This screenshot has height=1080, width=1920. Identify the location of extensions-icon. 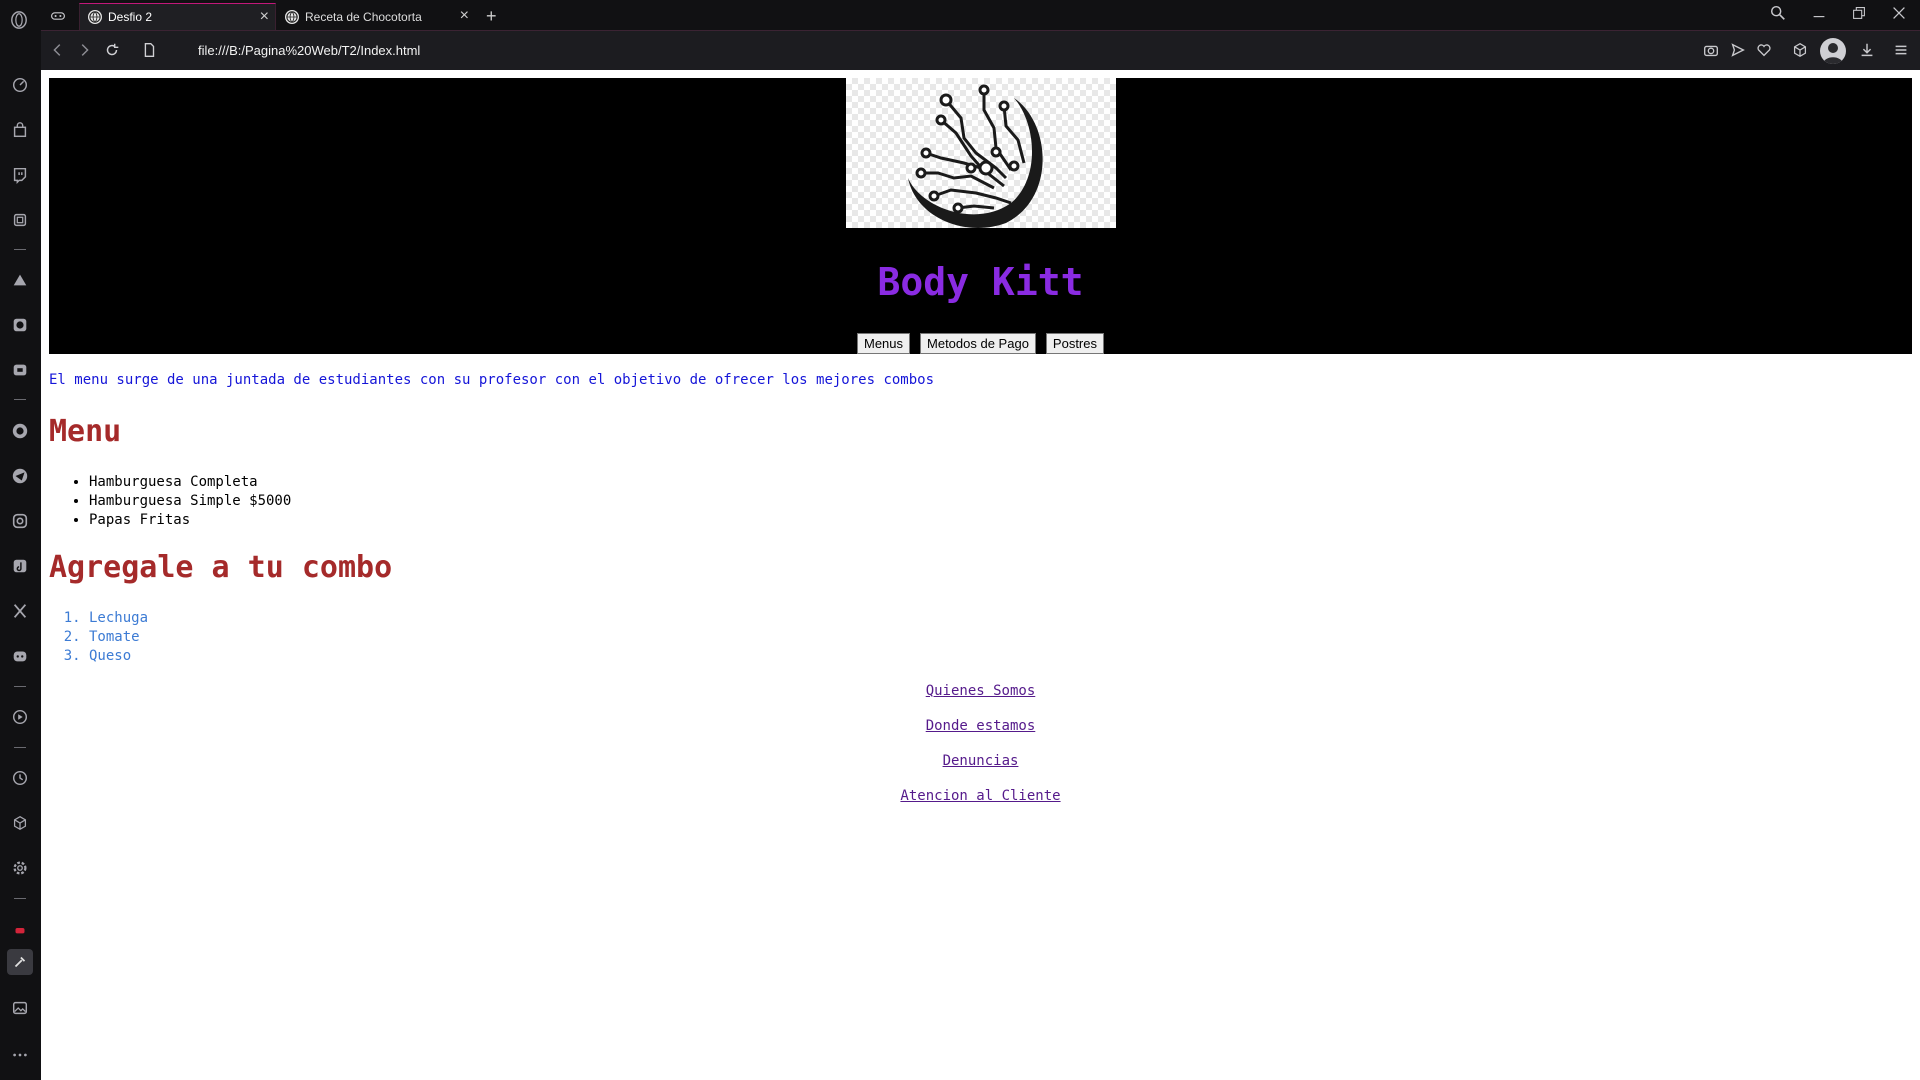
(20, 220).